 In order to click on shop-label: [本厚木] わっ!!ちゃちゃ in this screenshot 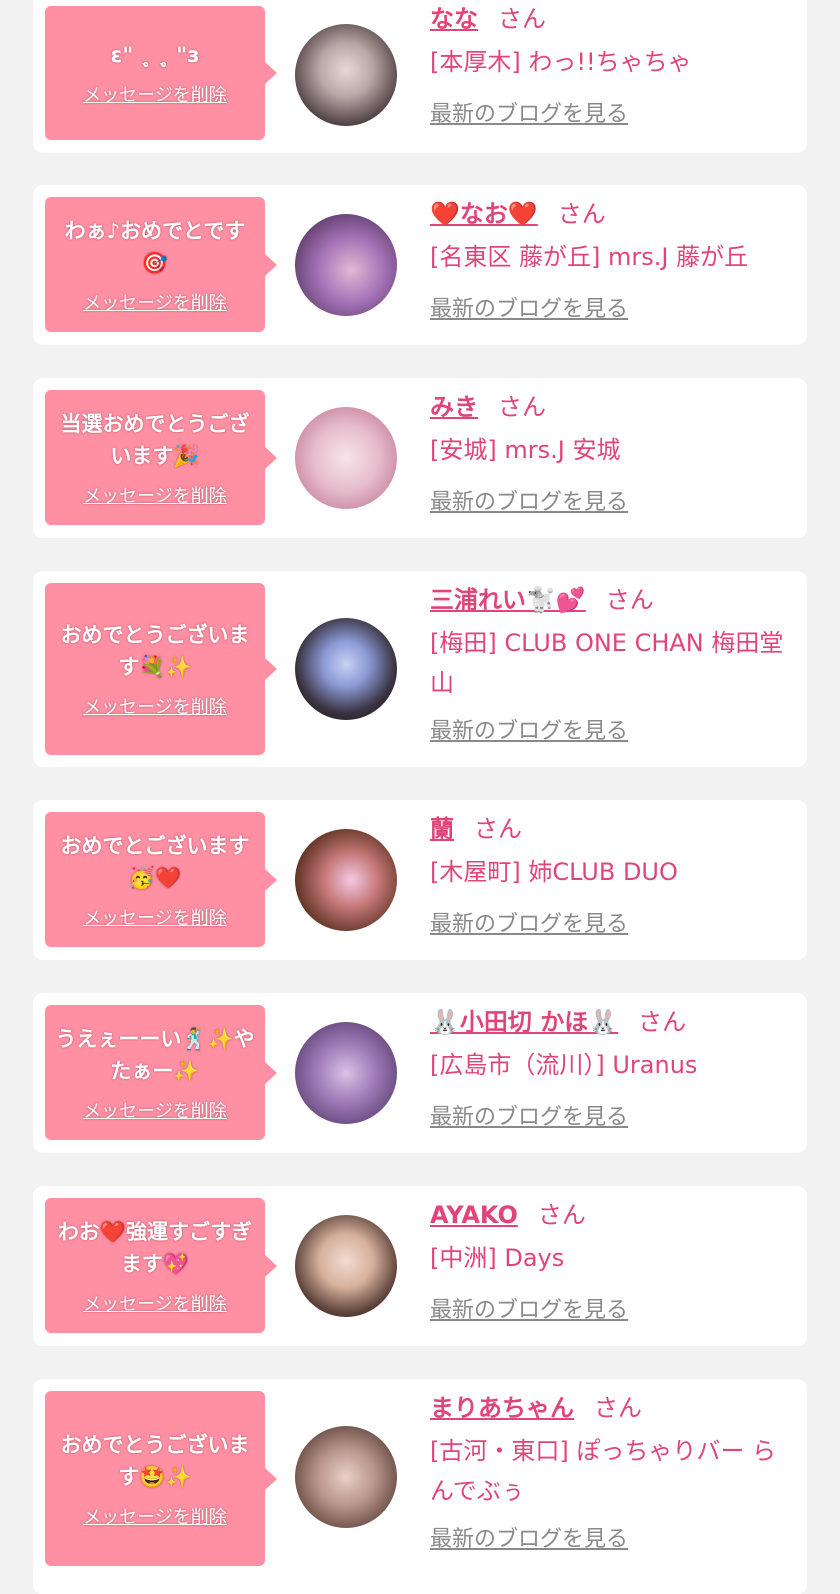, I will do `click(561, 62)`.